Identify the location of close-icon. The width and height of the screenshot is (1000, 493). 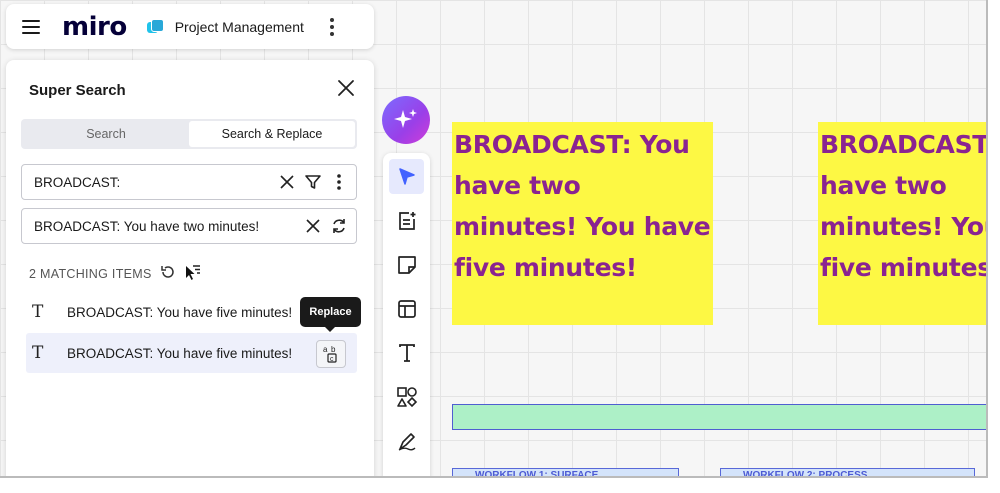
(346, 88).